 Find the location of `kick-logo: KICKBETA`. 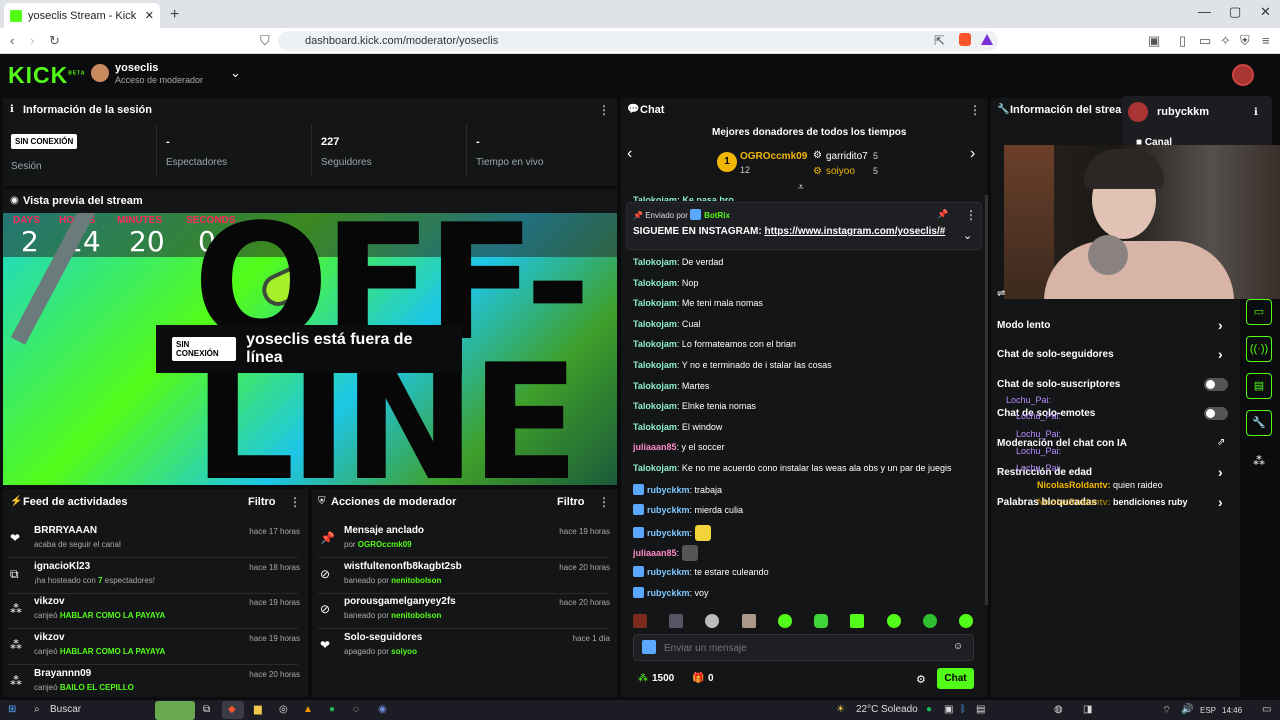

kick-logo: KICKBETA is located at coordinates (46, 75).